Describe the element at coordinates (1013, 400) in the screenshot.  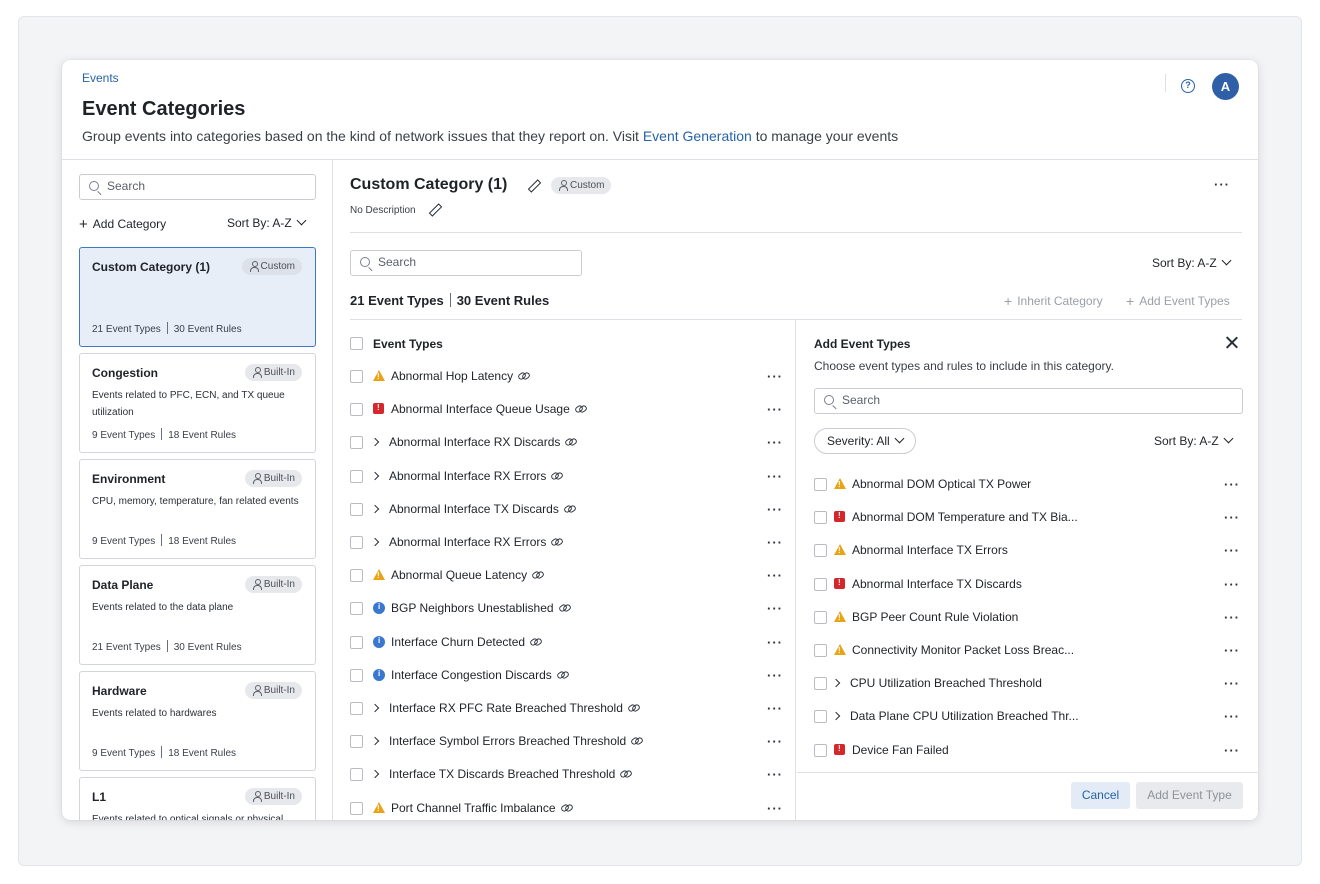
I see `add-panel-search-input` at that location.